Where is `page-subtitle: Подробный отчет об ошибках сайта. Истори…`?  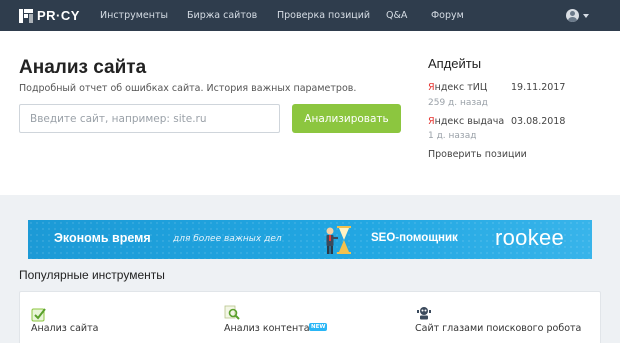
page-subtitle: Подробный отчет об ошибках сайта. Истори… is located at coordinates (188, 88).